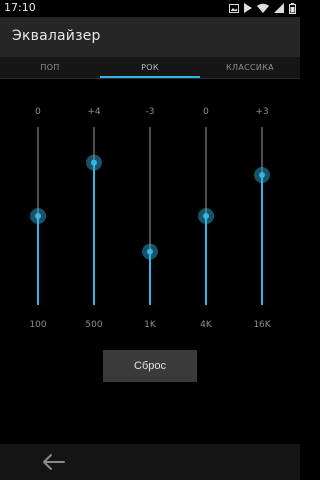 The image size is (320, 480). What do you see at coordinates (206, 325) in the screenshot?
I see `frequency-label-4k: 4K` at bounding box center [206, 325].